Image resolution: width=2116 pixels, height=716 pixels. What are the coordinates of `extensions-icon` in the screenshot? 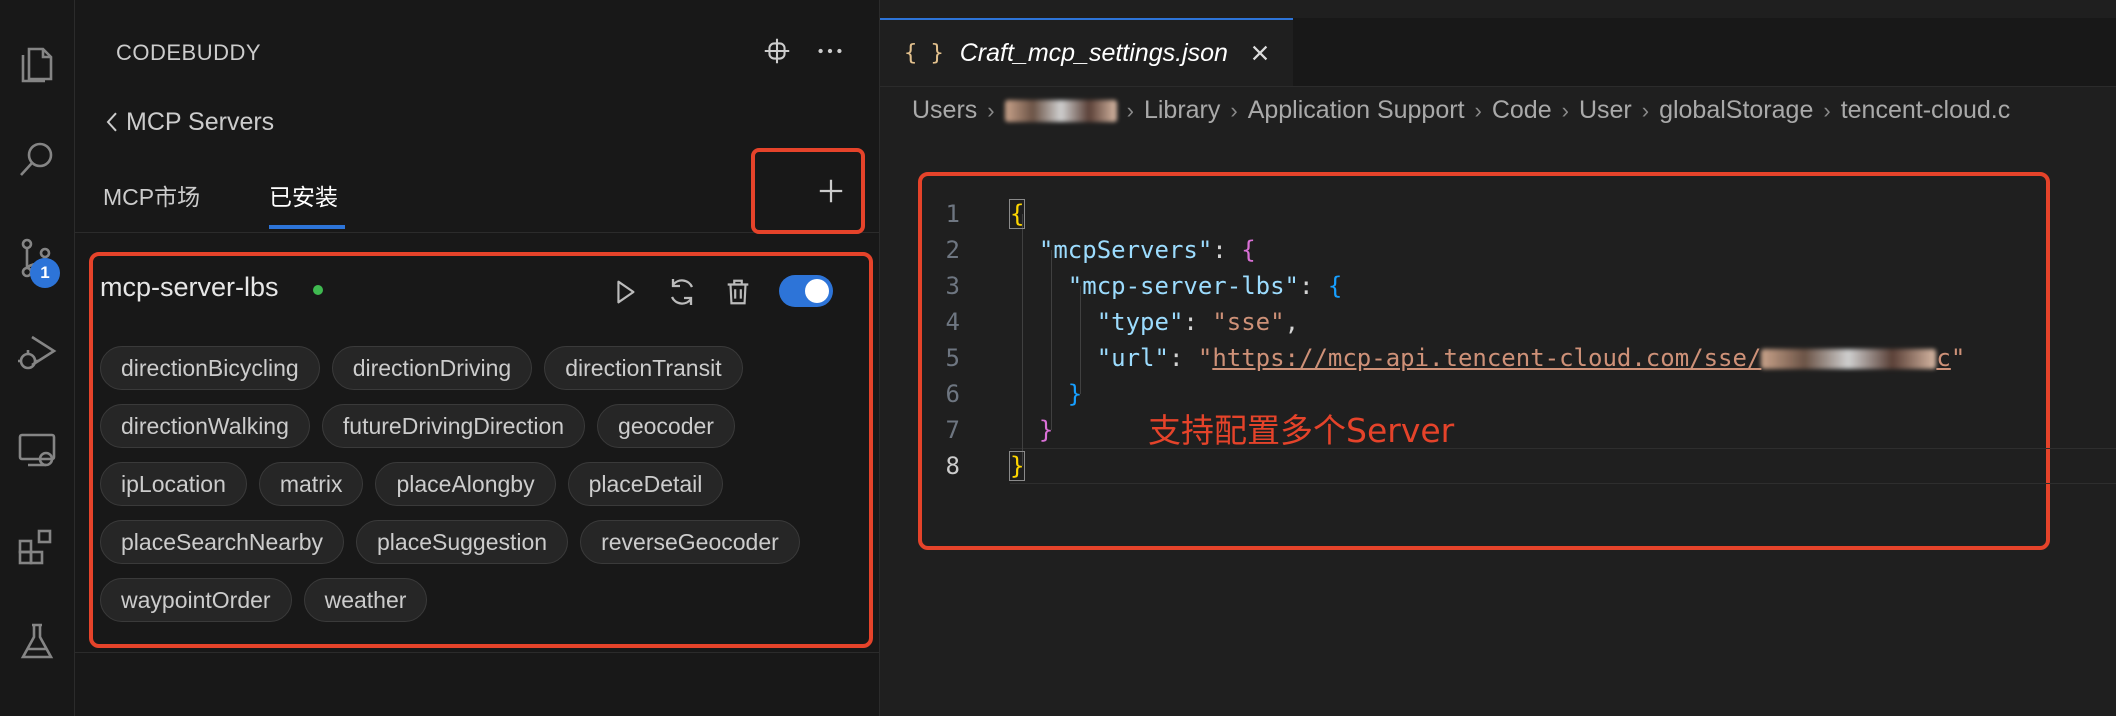 It's located at (37, 546).